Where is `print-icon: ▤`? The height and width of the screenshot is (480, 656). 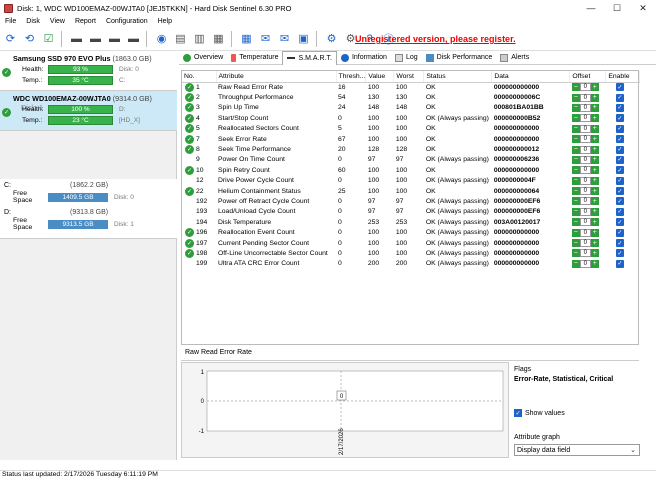
print-icon: ▤ is located at coordinates (180, 38).